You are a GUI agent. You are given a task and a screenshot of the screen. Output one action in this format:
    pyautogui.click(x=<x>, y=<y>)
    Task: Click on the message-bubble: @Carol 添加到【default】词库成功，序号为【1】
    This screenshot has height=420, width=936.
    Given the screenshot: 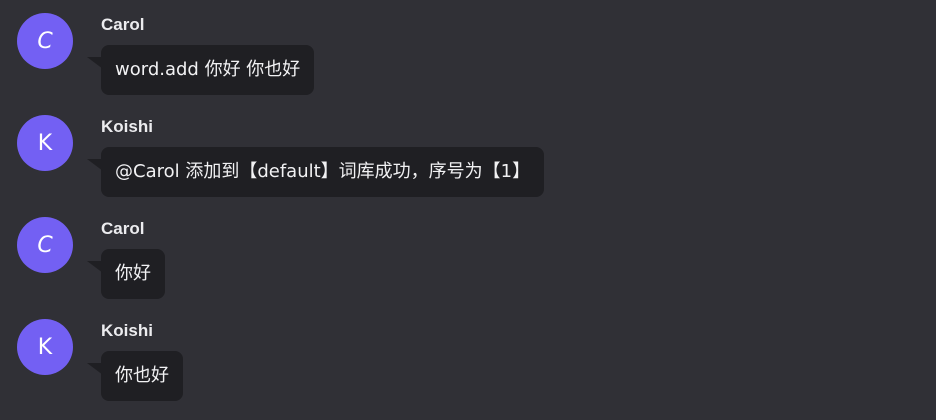 What is the action you would take?
    pyautogui.click(x=323, y=172)
    